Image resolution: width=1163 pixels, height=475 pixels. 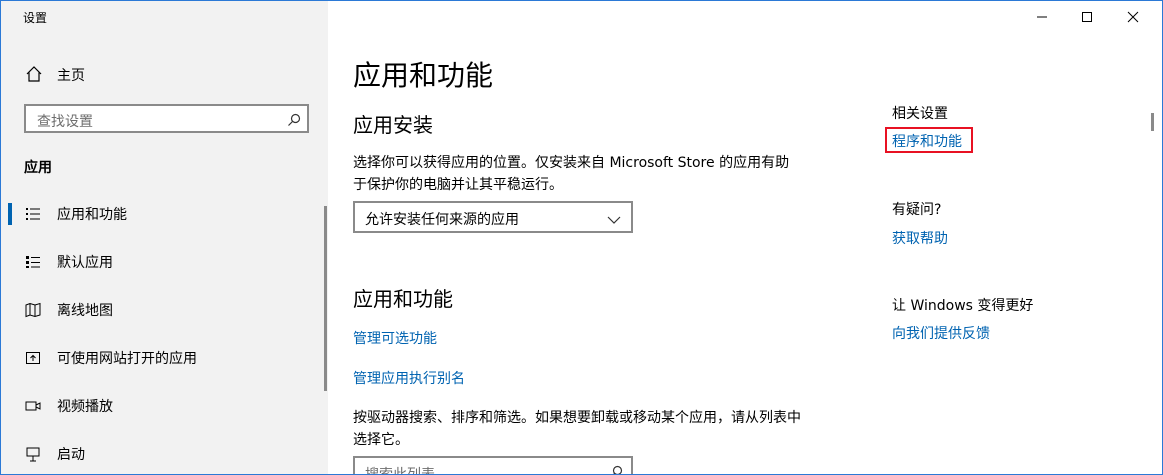 What do you see at coordinates (161, 309) in the screenshot?
I see `sidebar-item-offline-maps: 离线地图` at bounding box center [161, 309].